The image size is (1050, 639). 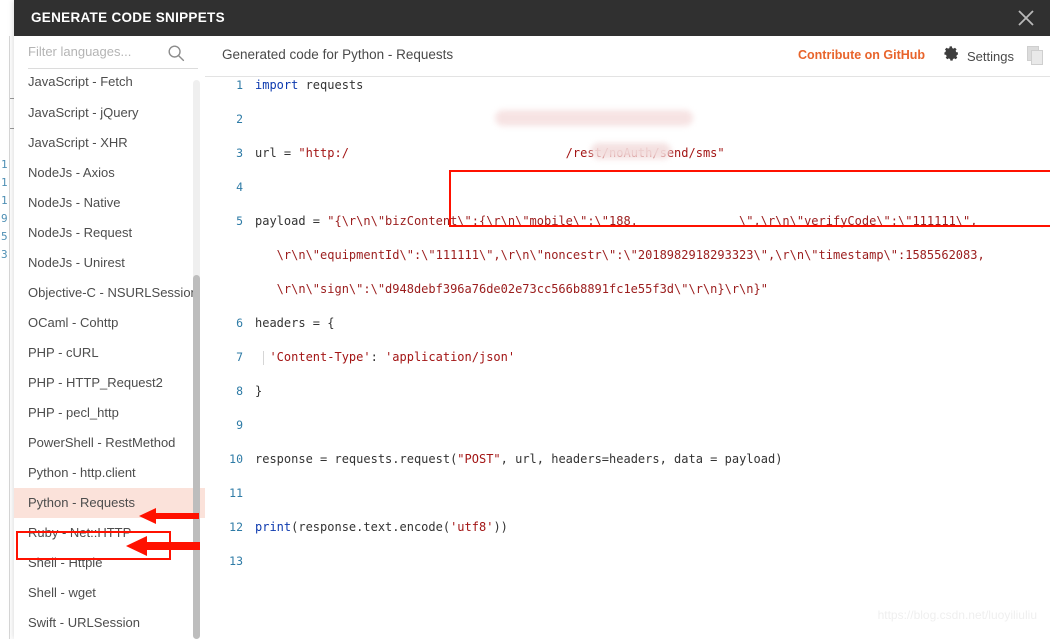 What do you see at coordinates (239, 391) in the screenshot?
I see `line-number: 8` at bounding box center [239, 391].